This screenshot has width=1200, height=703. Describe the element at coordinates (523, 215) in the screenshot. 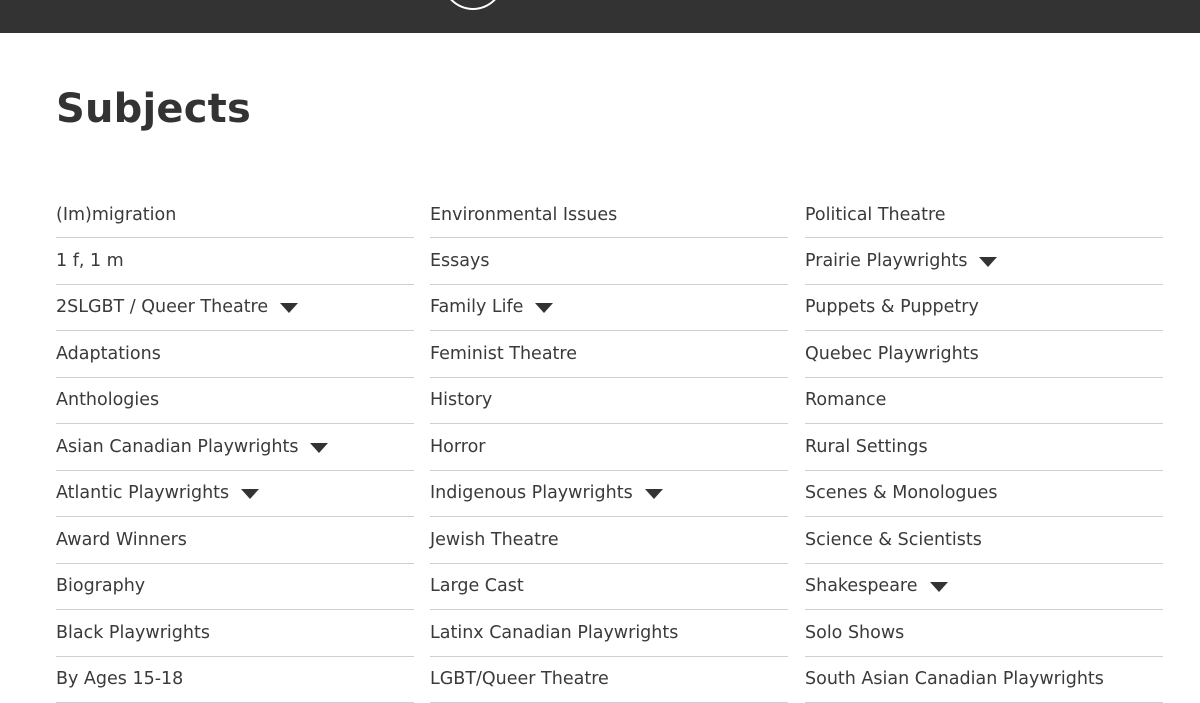

I see `subject-item-label: Environmental Issues` at that location.